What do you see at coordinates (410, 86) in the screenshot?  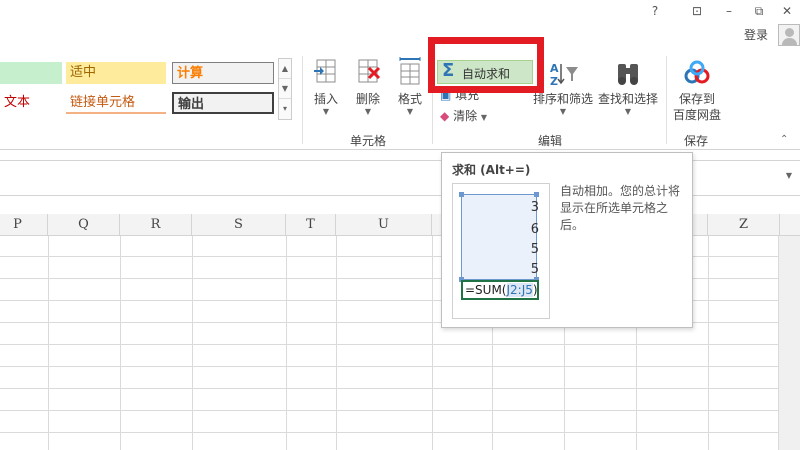 I see `format-button: 格式 ▼` at bounding box center [410, 86].